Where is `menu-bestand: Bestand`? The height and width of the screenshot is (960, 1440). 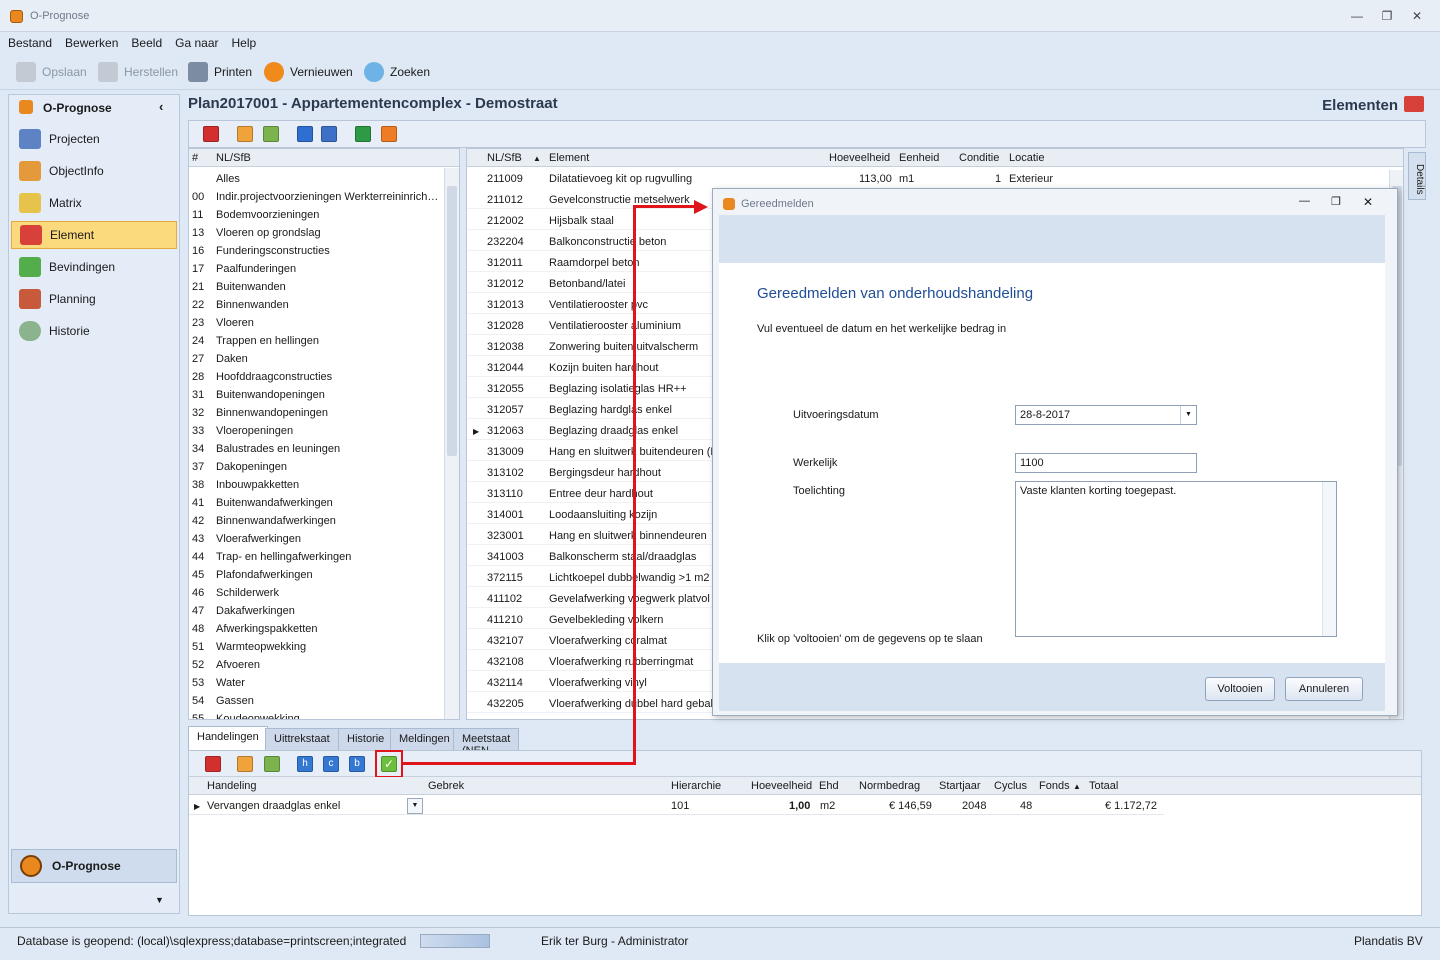
menu-bestand: Bestand is located at coordinates (28, 41).